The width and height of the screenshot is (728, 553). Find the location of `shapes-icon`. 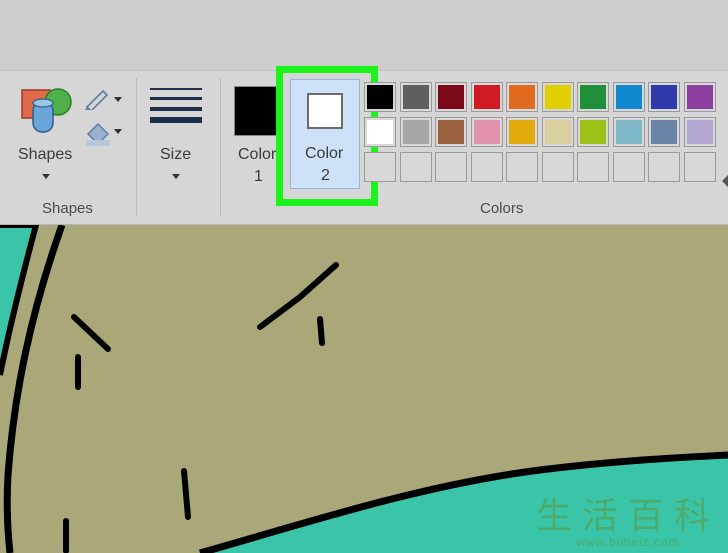

shapes-icon is located at coordinates (46, 110).